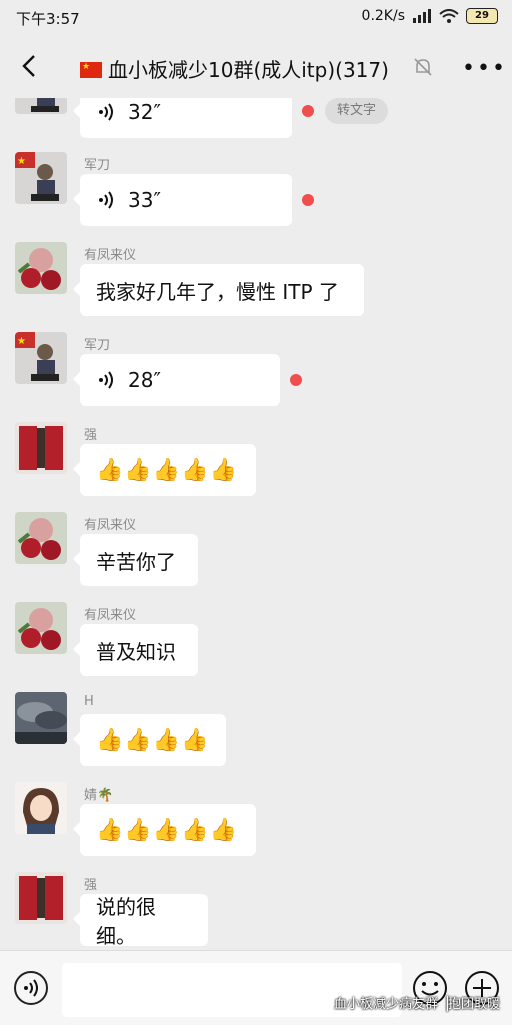  What do you see at coordinates (126, 921) in the screenshot?
I see `message-text: 说的很细。` at bounding box center [126, 921].